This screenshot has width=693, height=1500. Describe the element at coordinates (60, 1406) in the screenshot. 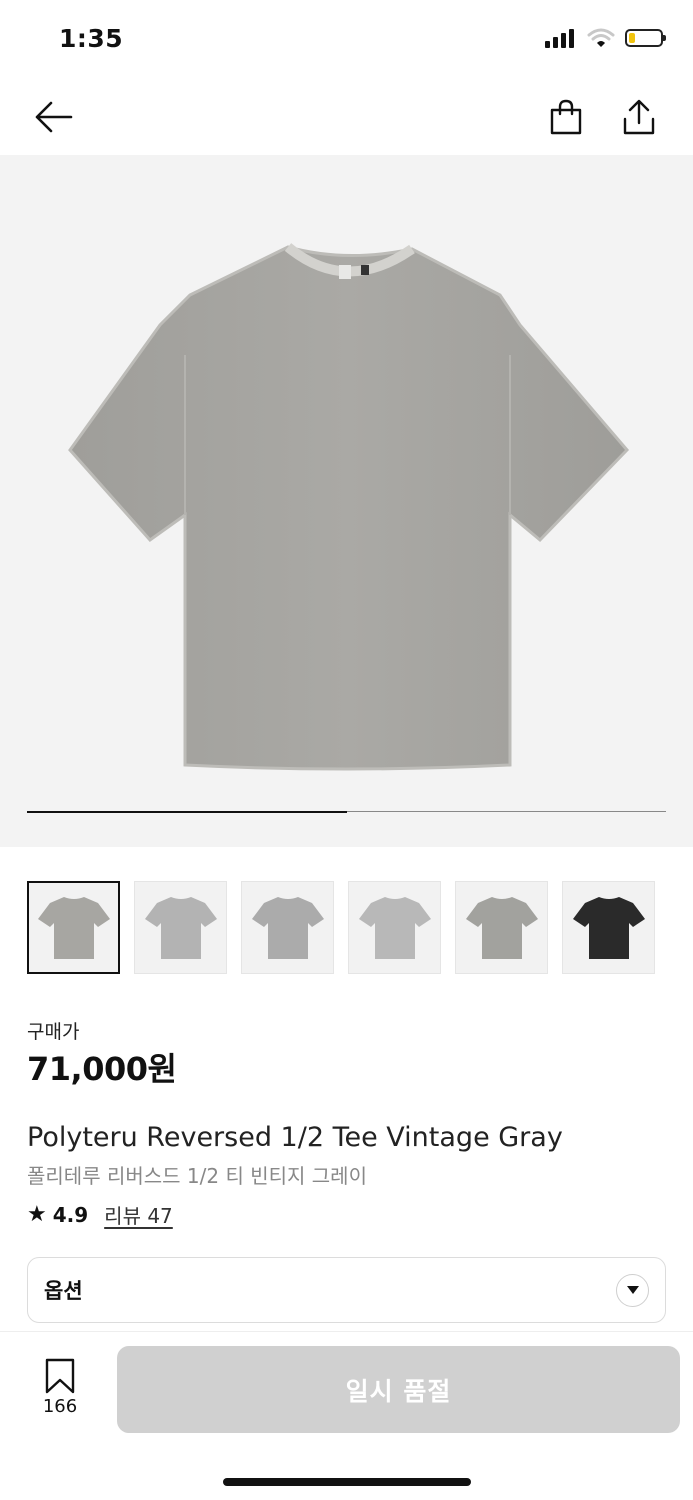

I see `wishlist-count: 166` at that location.